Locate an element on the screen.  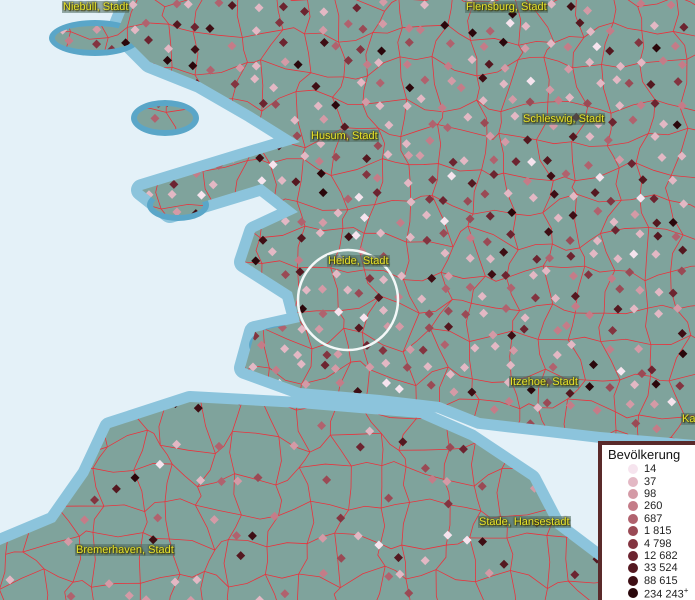
place-label: Itzehoe, Stadt is located at coordinates (544, 382).